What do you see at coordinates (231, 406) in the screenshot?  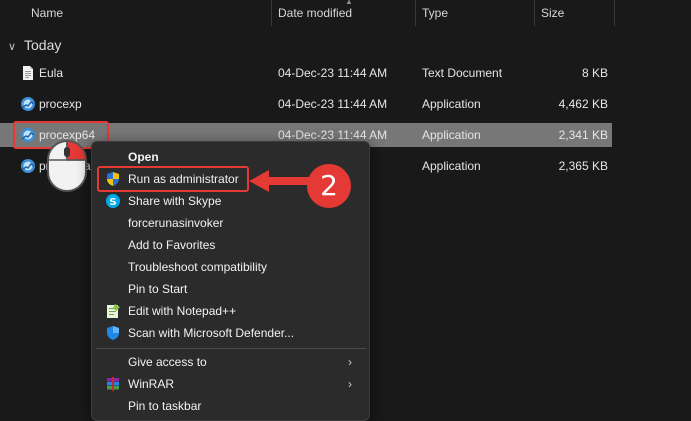 I see `menu-item-pin-to-taskbar: Pin to taskbar` at bounding box center [231, 406].